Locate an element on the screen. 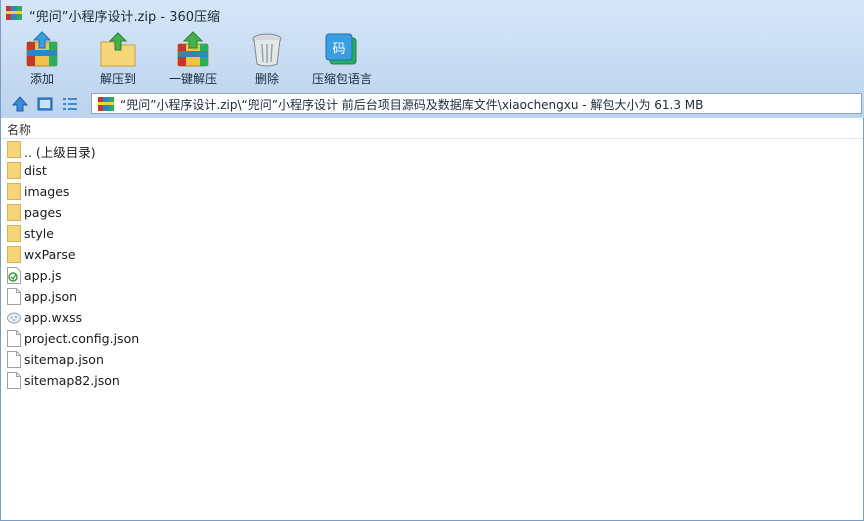 This screenshot has height=521, width=864. file-name: pages is located at coordinates (43, 212).